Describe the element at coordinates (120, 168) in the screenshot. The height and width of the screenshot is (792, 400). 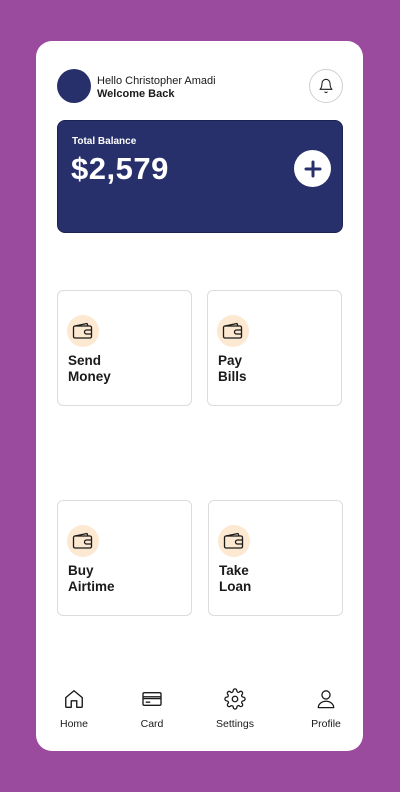
I see `balance-amount: $2,579` at that location.